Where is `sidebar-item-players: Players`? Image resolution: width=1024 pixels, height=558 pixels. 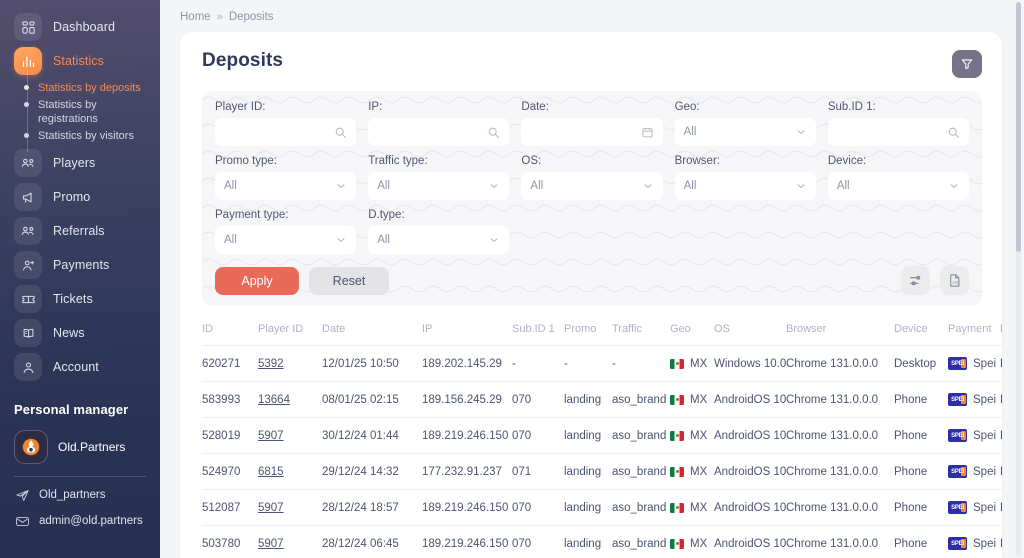 sidebar-item-players: Players is located at coordinates (80, 163).